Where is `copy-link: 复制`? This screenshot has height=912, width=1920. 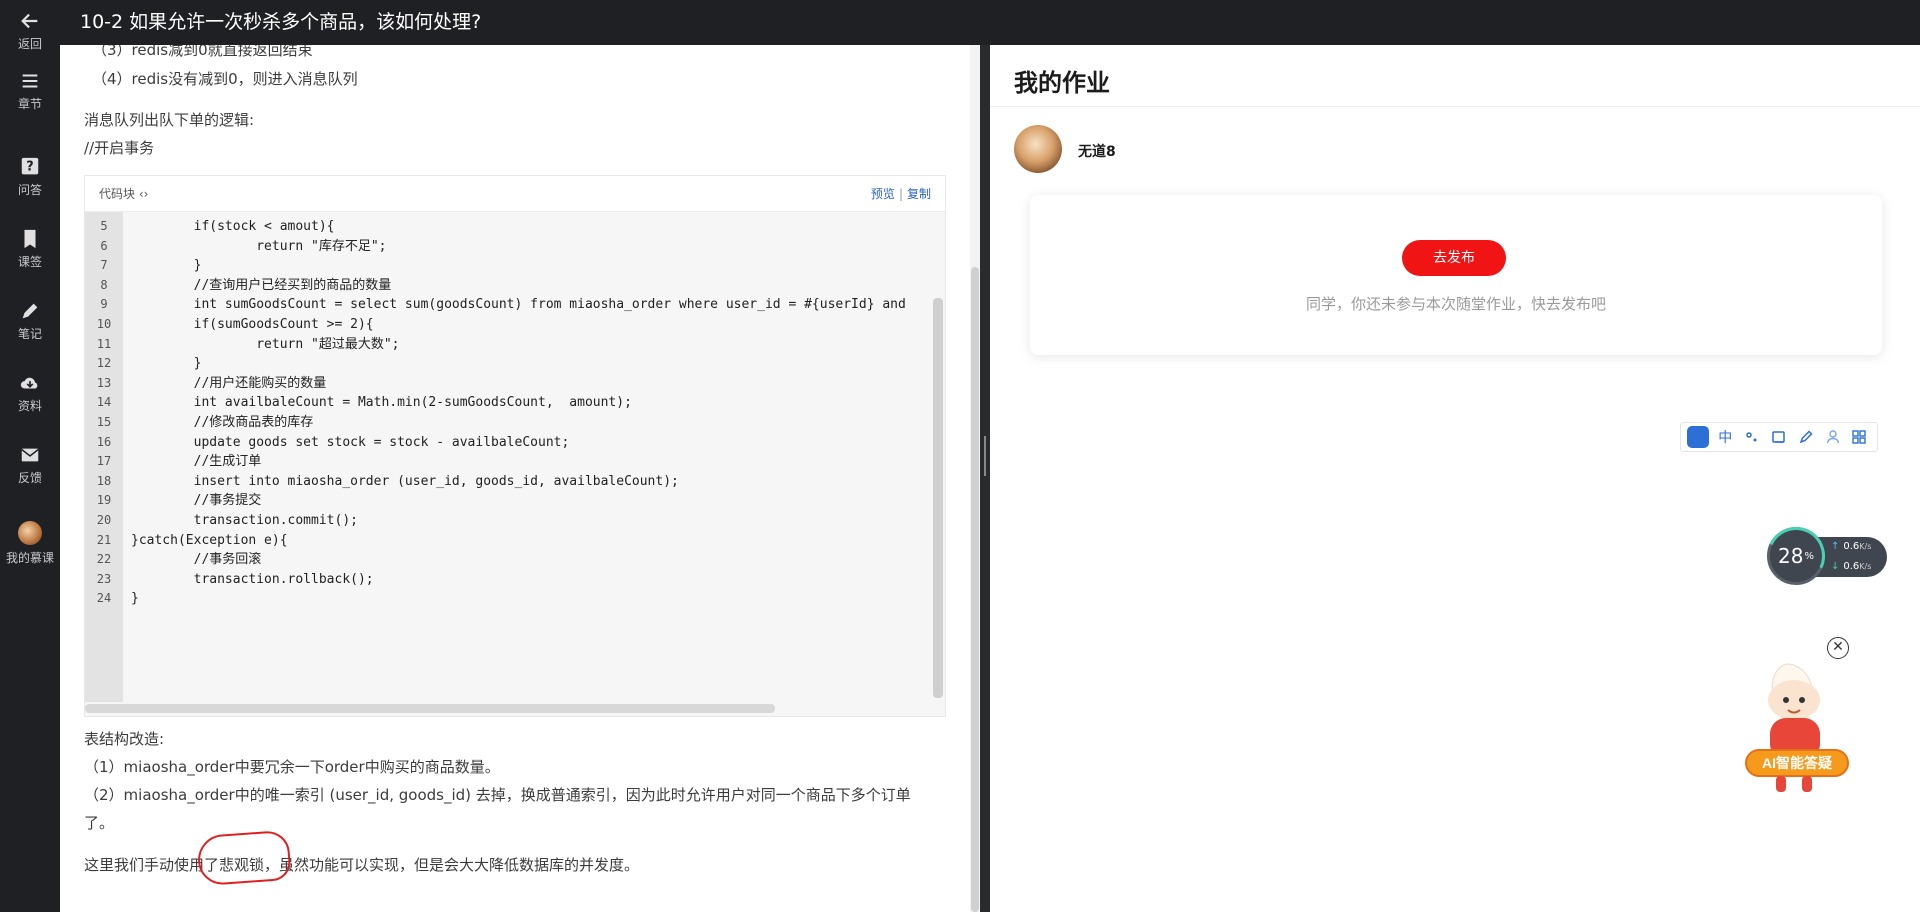 copy-link: 复制 is located at coordinates (919, 194).